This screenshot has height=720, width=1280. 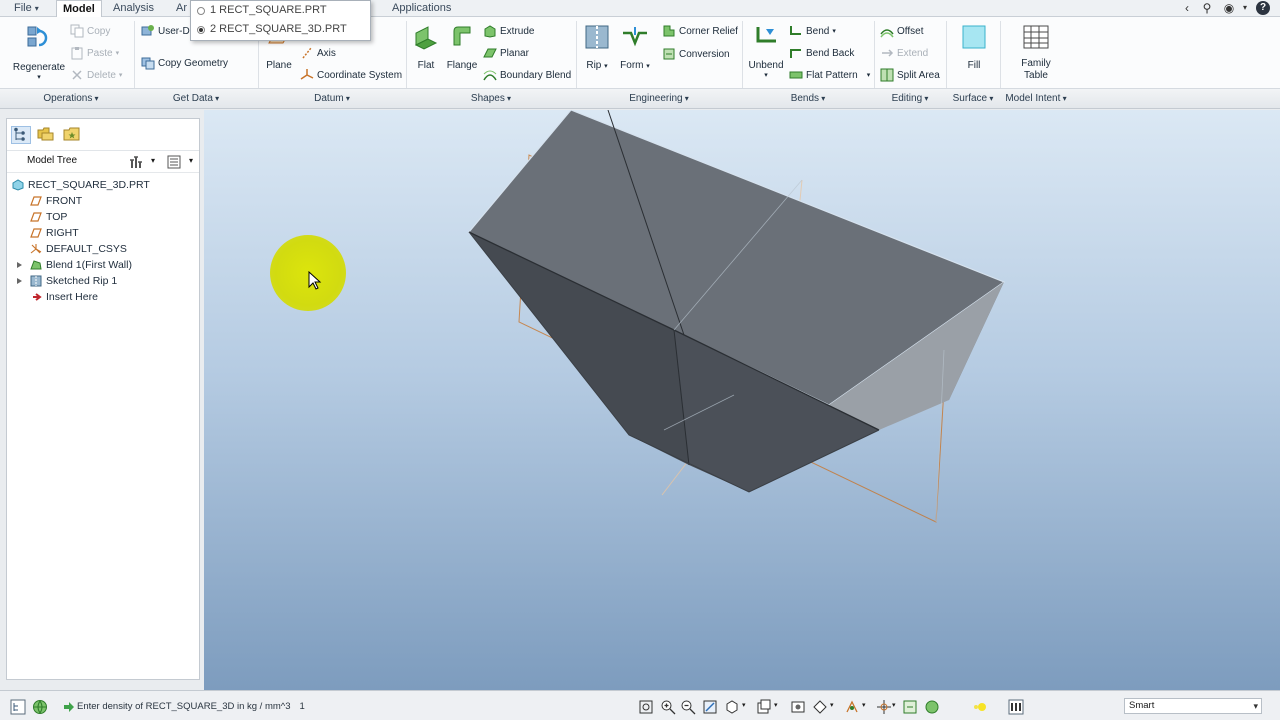 What do you see at coordinates (73, 135) in the screenshot?
I see `favorites-tab` at bounding box center [73, 135].